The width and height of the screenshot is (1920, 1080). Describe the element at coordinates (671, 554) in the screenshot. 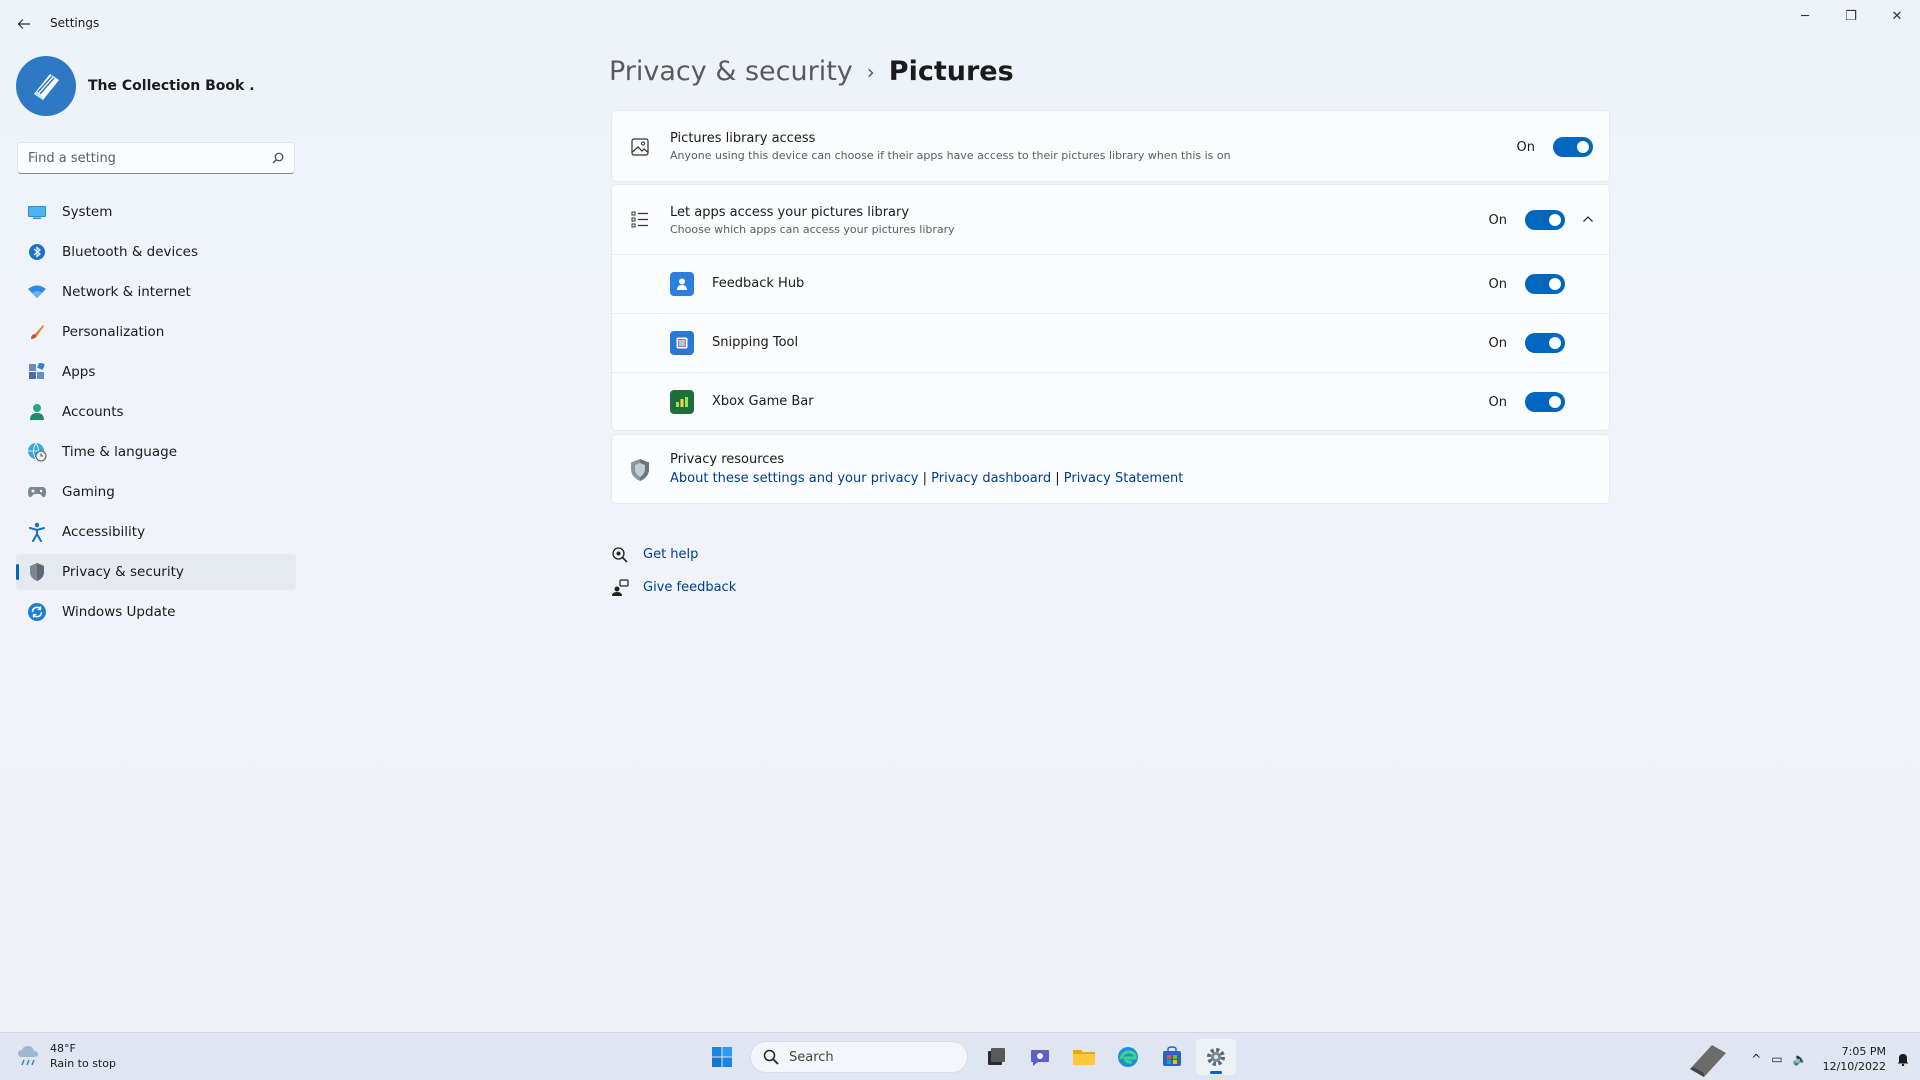

I see `get-help-label: Get help` at that location.